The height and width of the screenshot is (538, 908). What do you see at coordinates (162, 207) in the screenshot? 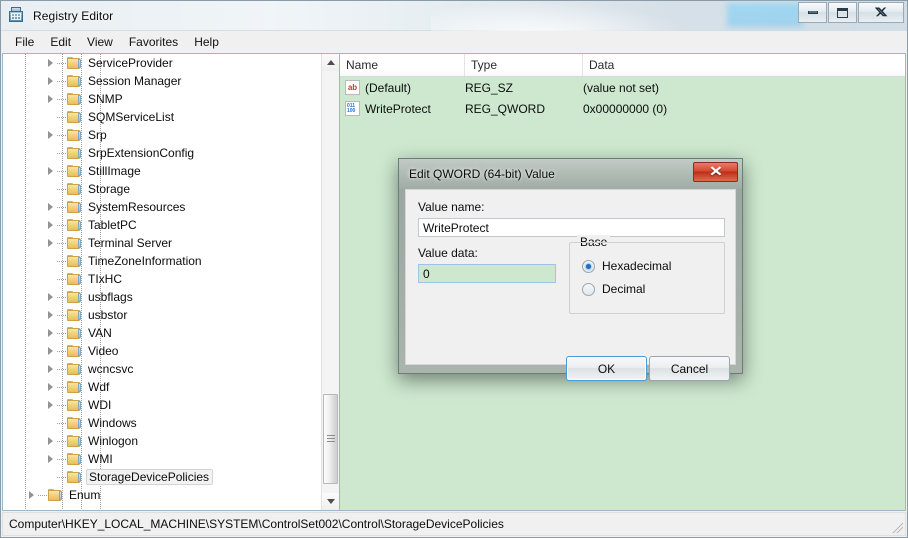
I see `tree-item-systemresources: SystemResources` at bounding box center [162, 207].